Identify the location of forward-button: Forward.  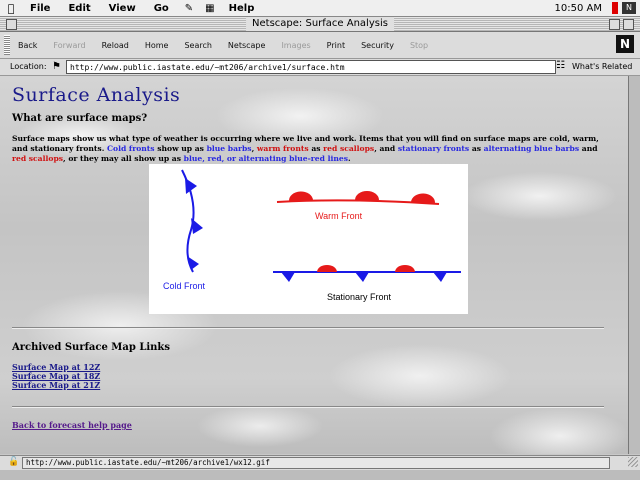
(69, 45).